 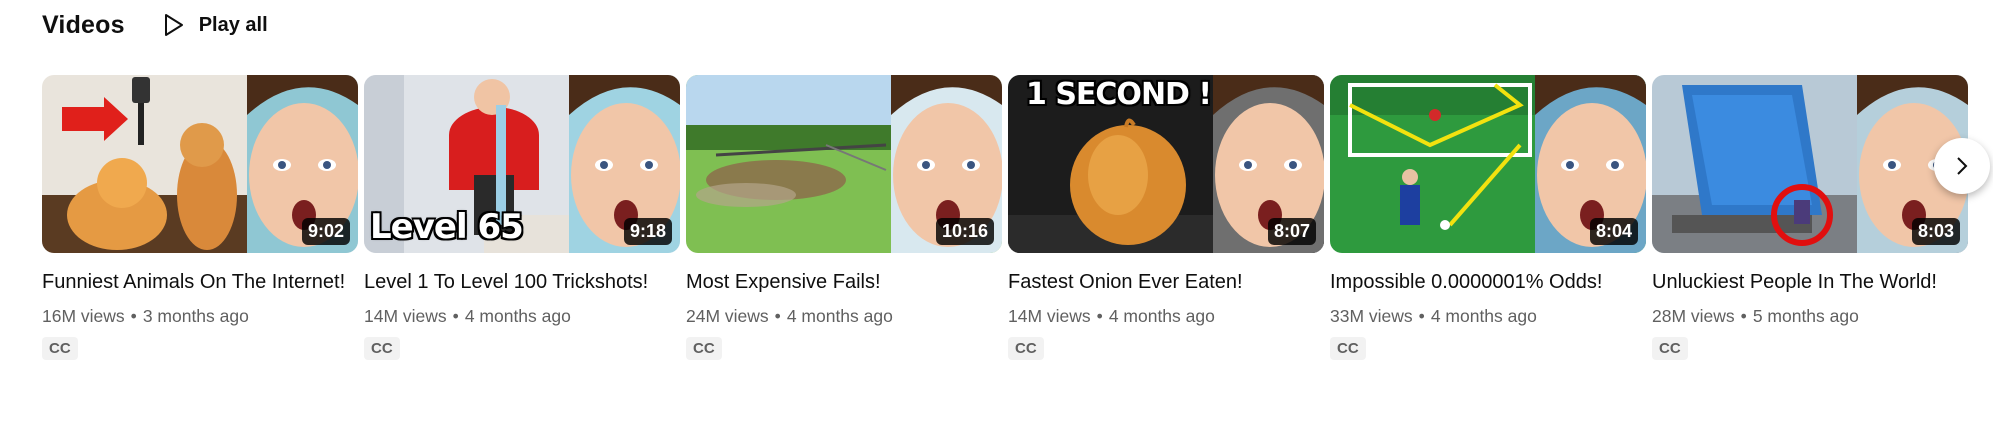 What do you see at coordinates (1810, 164) in the screenshot?
I see `video-thumbnail: 8:03` at bounding box center [1810, 164].